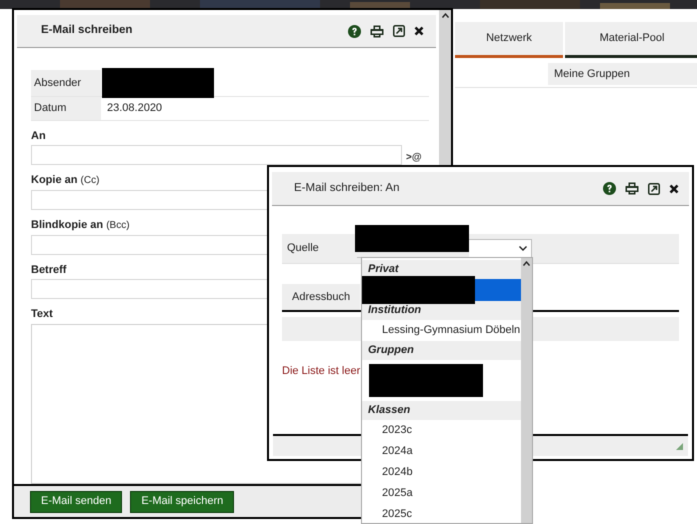  I want to click on field-label: Text, so click(42, 314).